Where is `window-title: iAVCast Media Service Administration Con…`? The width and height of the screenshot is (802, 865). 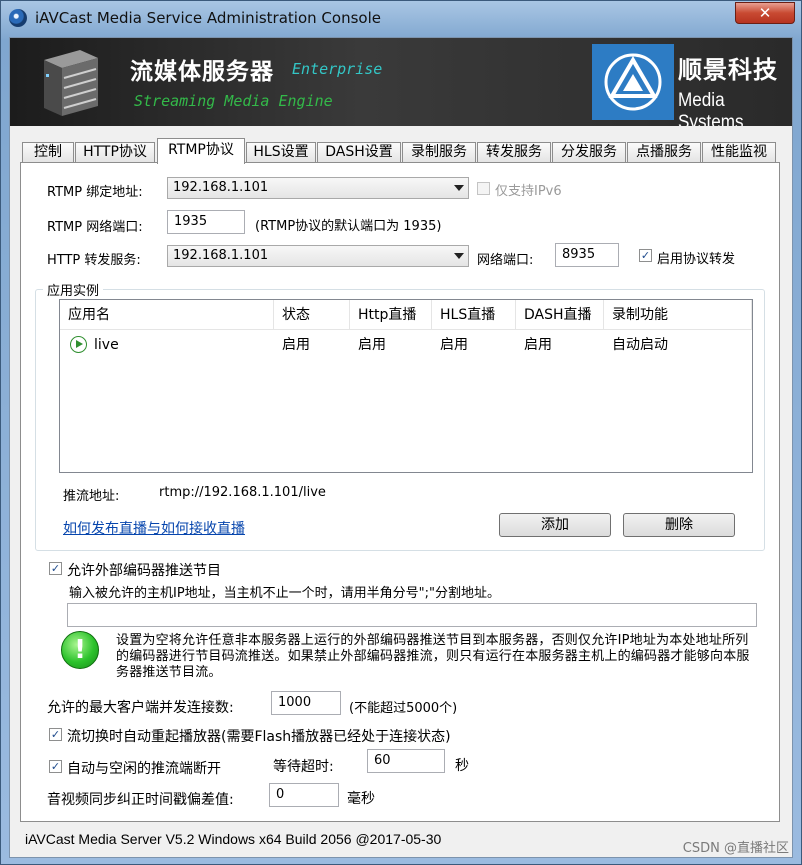 window-title: iAVCast Media Service Administration Con… is located at coordinates (208, 18).